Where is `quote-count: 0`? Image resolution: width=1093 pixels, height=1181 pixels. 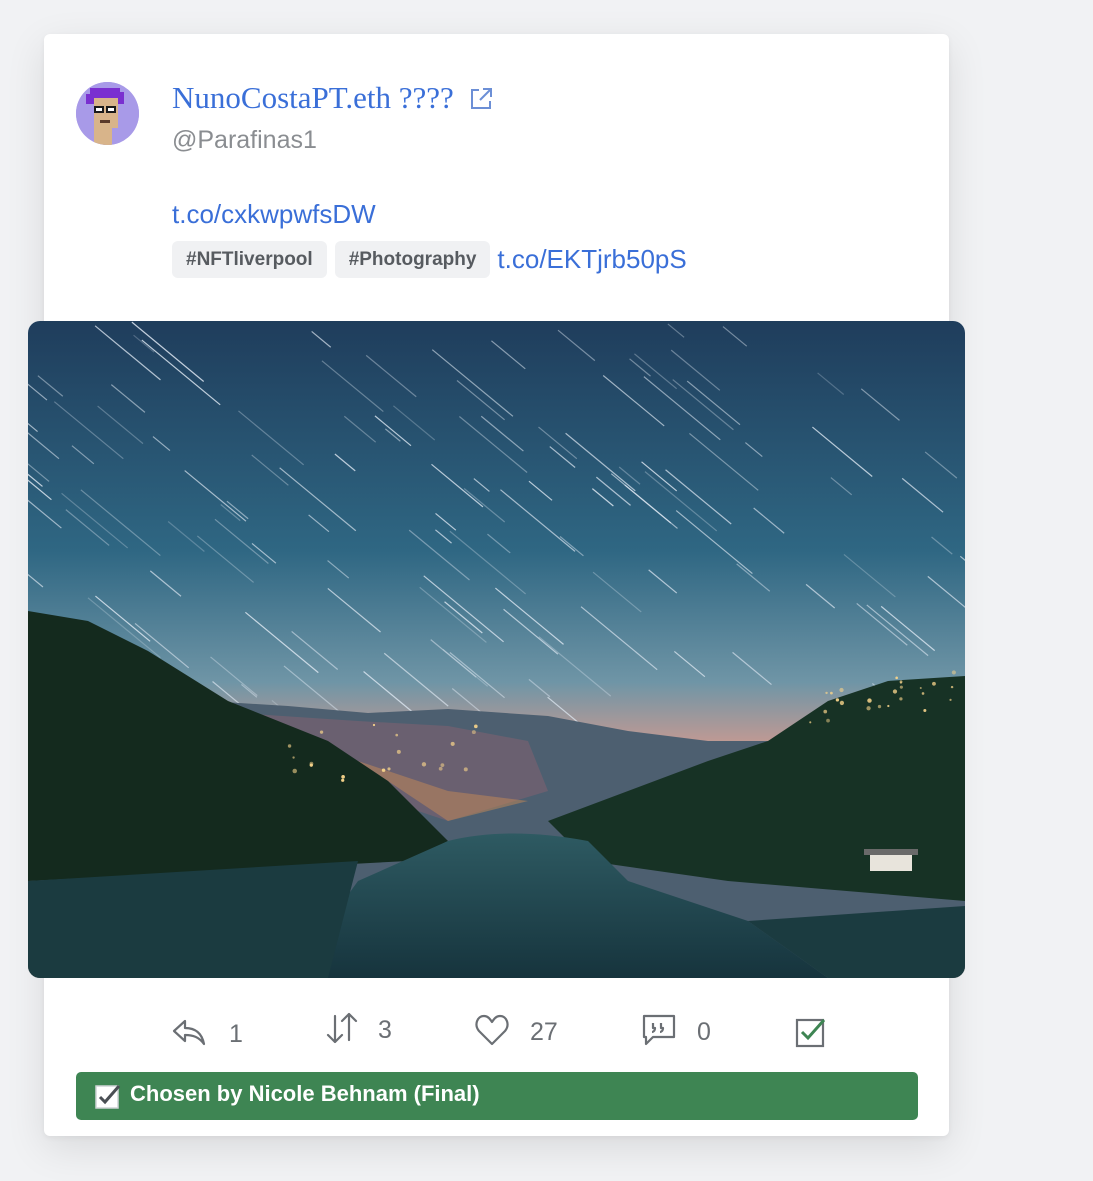 quote-count: 0 is located at coordinates (704, 1031).